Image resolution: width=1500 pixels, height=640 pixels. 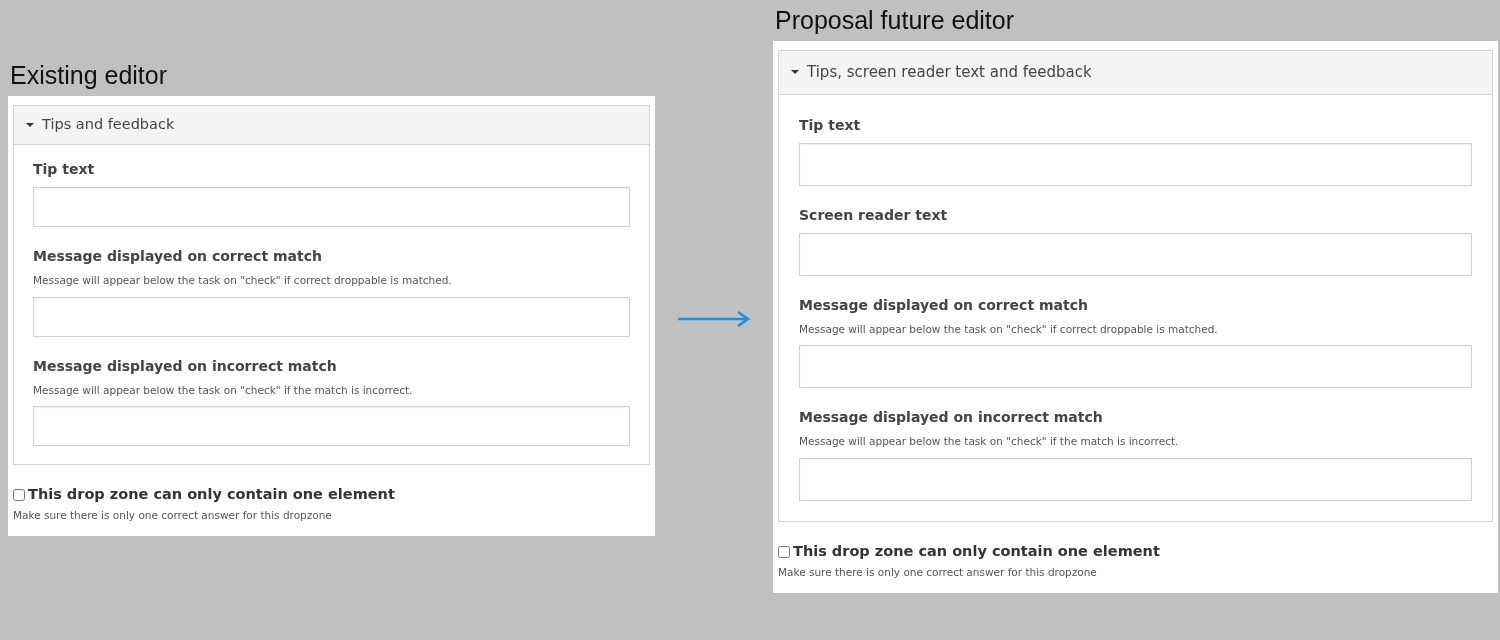 I want to click on arrow-icon, so click(x=714, y=319).